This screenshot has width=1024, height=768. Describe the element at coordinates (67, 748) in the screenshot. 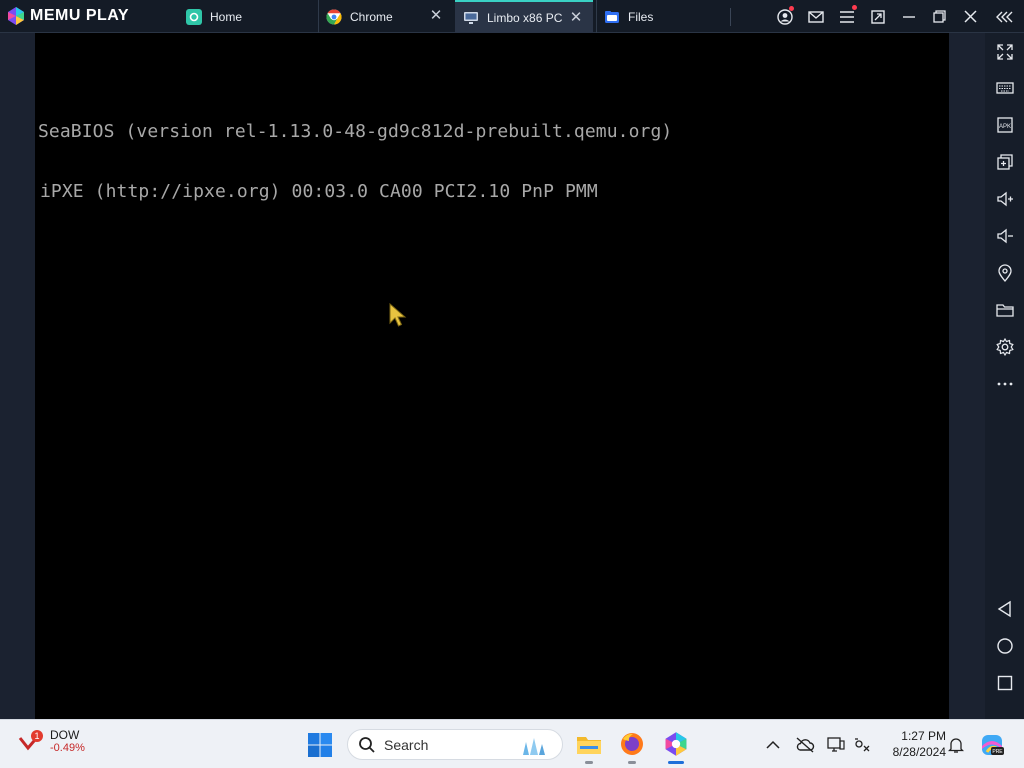

I see `stock-change: -0.49%` at that location.